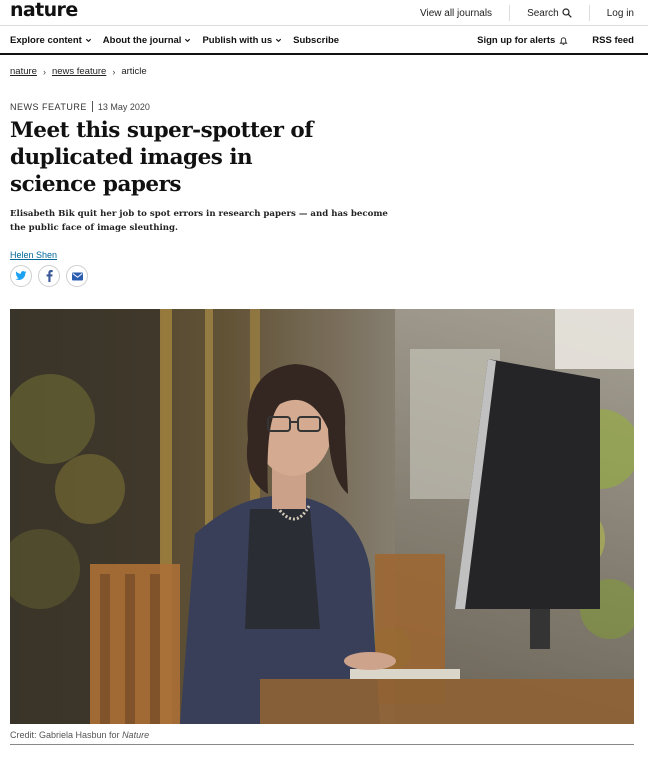 This screenshot has height=758, width=648. Describe the element at coordinates (543, 13) in the screenshot. I see `search-label: Search` at that location.